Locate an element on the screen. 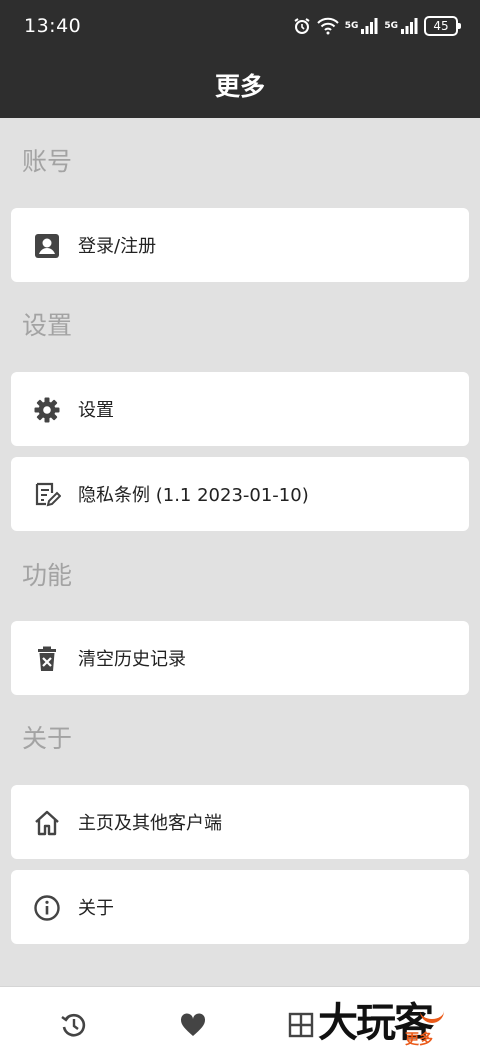 The width and height of the screenshot is (480, 1062). section-header-account: 账号 is located at coordinates (47, 161).